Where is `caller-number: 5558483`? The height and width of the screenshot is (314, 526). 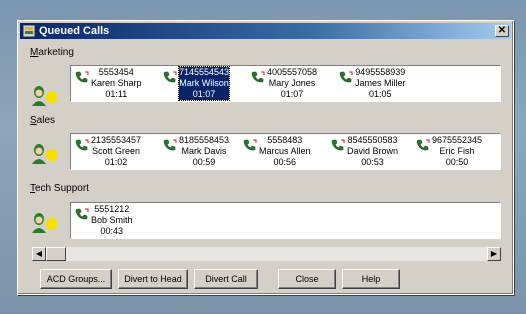
caller-number: 5558483 is located at coordinates (285, 140).